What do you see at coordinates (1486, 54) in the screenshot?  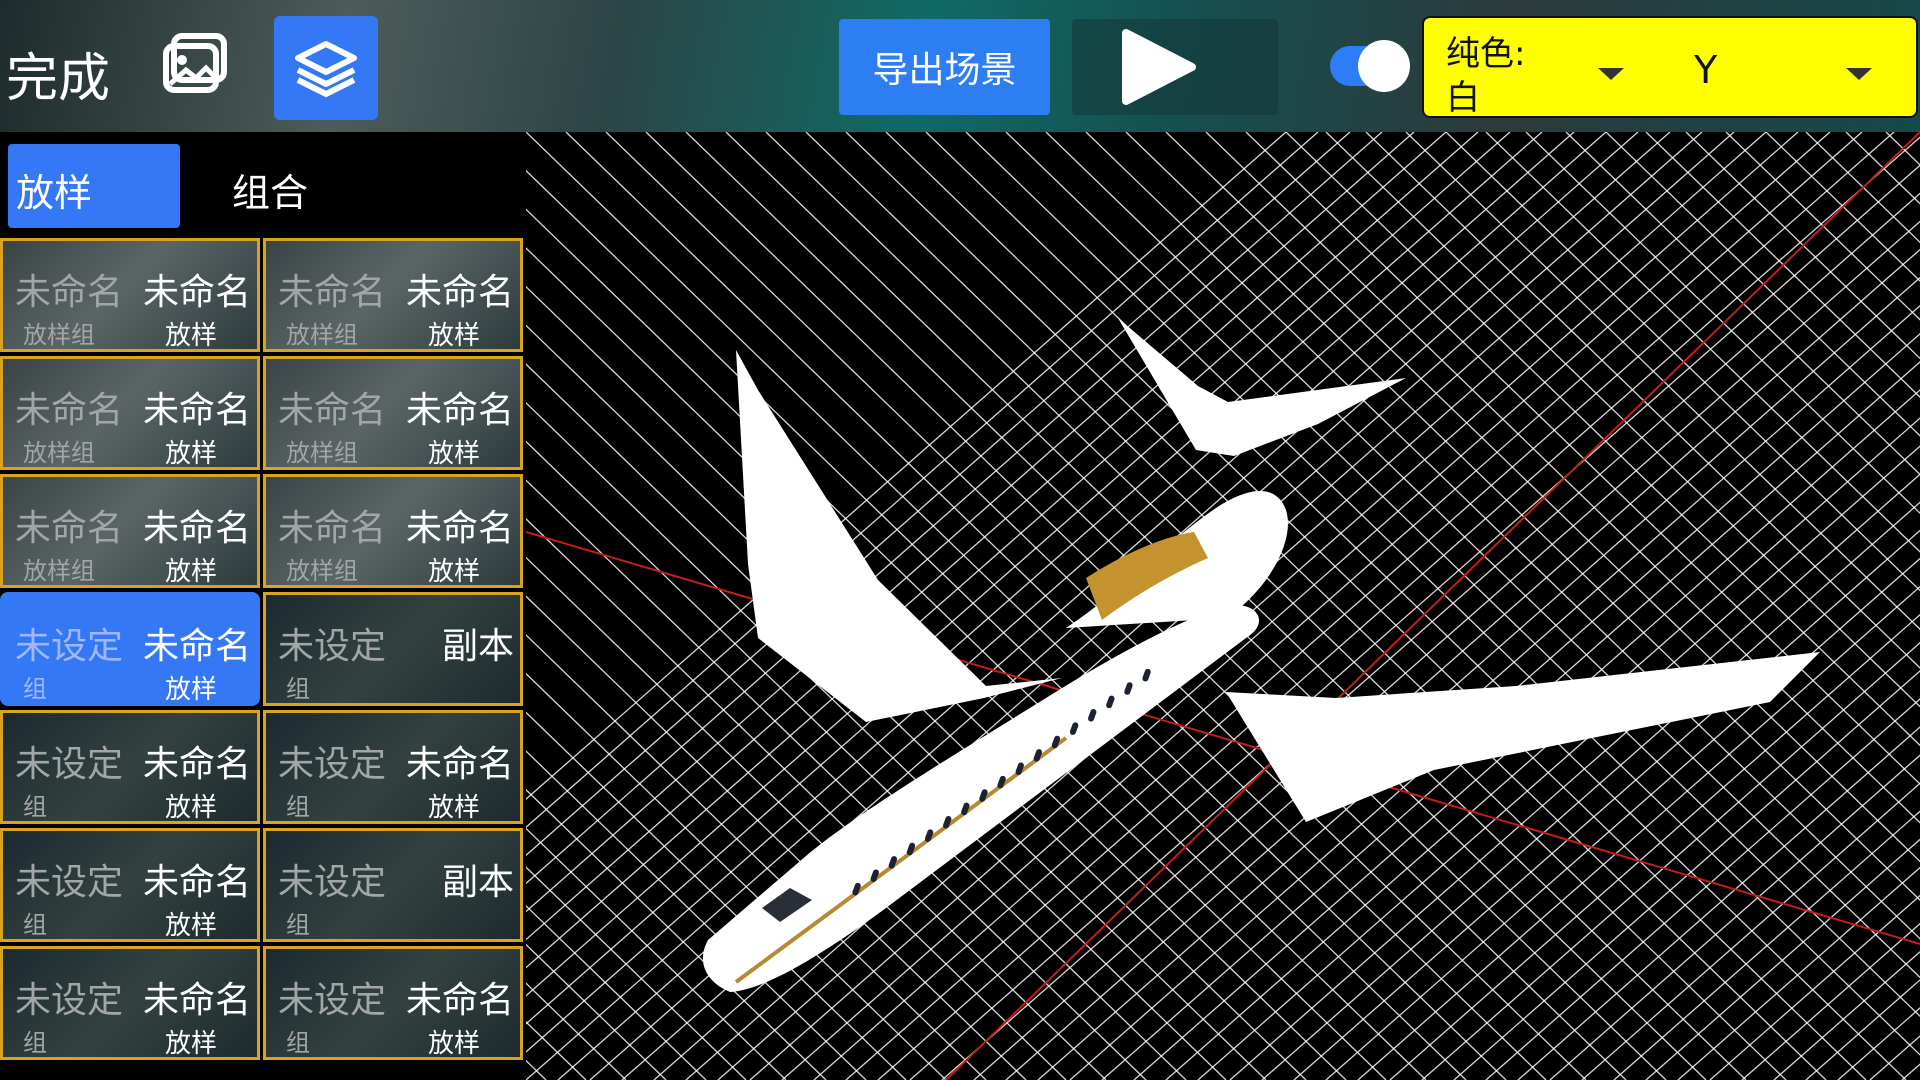 I see `fill-mode-label: 纯色:` at bounding box center [1486, 54].